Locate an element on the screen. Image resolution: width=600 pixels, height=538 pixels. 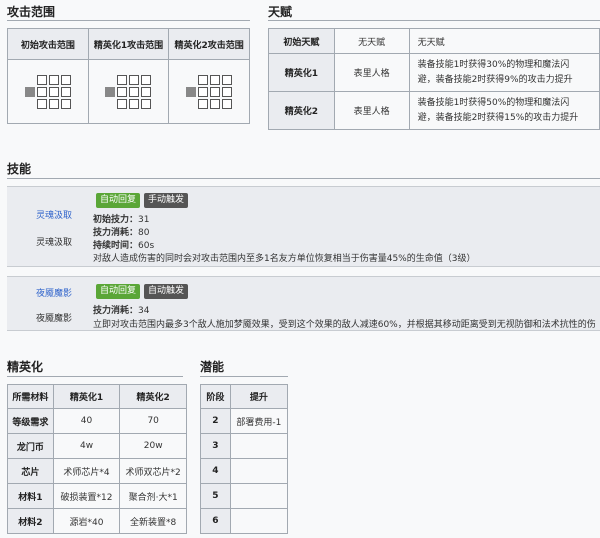
skill-badge-trigger-2: 自动触发 is located at coordinates (166, 291).